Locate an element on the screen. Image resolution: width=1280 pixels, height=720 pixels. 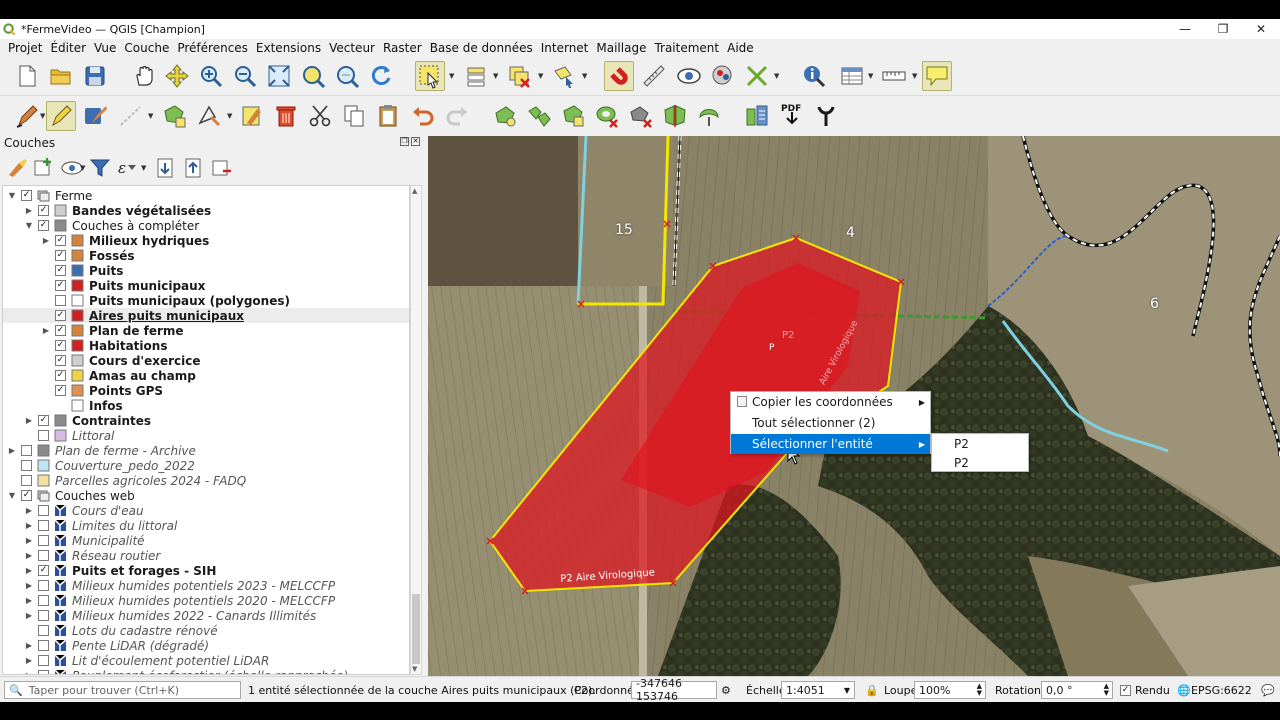
layer-row: ✓ Habitations is located at coordinates (206, 345).